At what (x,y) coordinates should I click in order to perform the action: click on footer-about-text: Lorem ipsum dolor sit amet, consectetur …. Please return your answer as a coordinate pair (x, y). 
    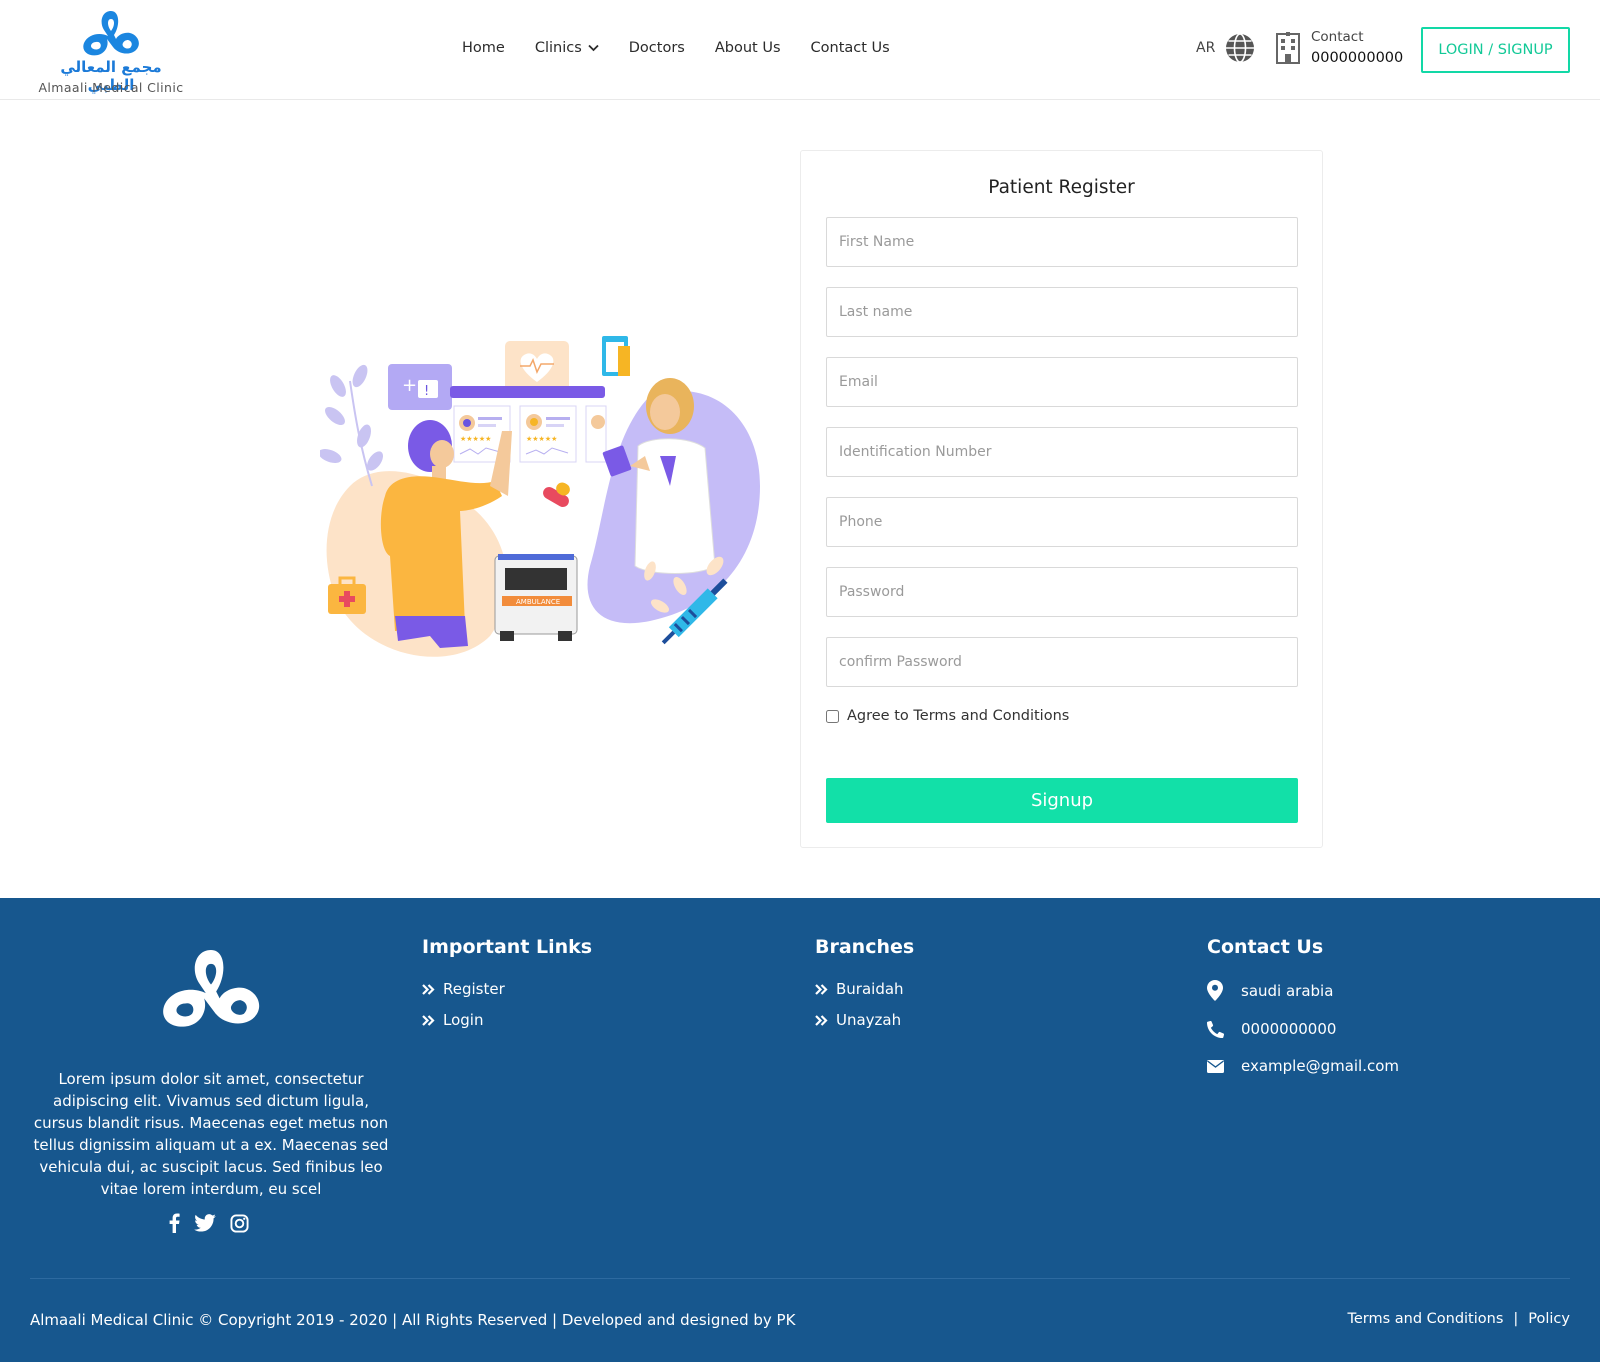
    Looking at the image, I should click on (211, 1134).